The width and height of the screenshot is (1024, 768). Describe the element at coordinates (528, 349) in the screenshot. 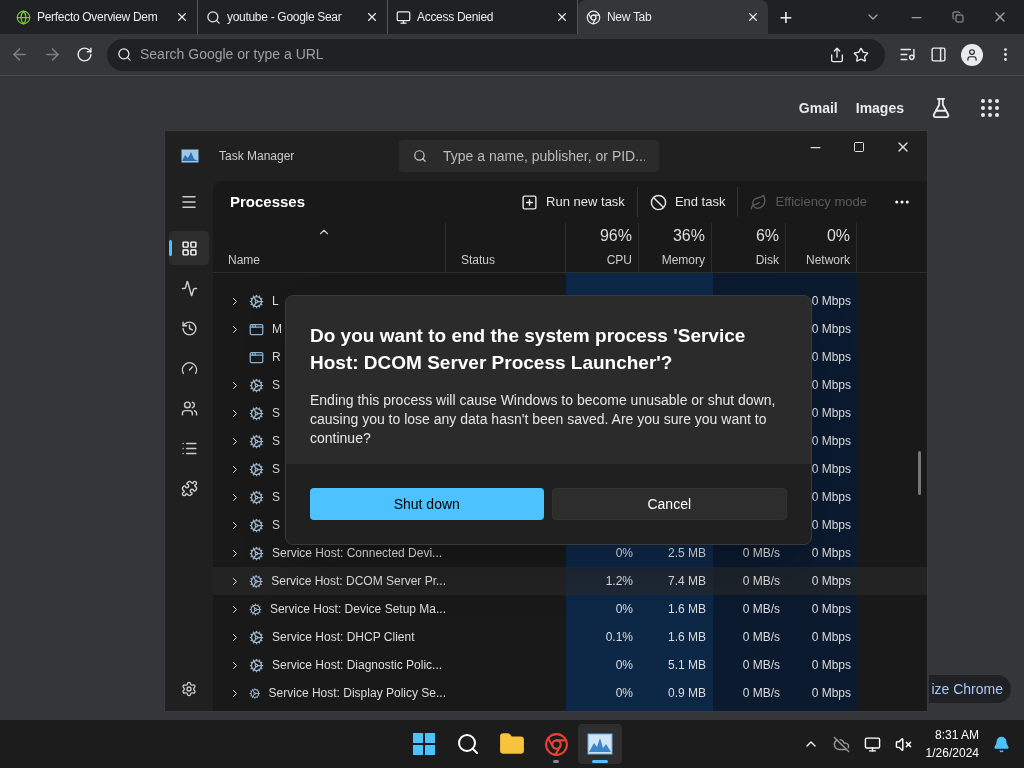

I see `dialog-title: Do you want to end the system process 'Service Host: DCOM Server Process Launcher'?` at that location.